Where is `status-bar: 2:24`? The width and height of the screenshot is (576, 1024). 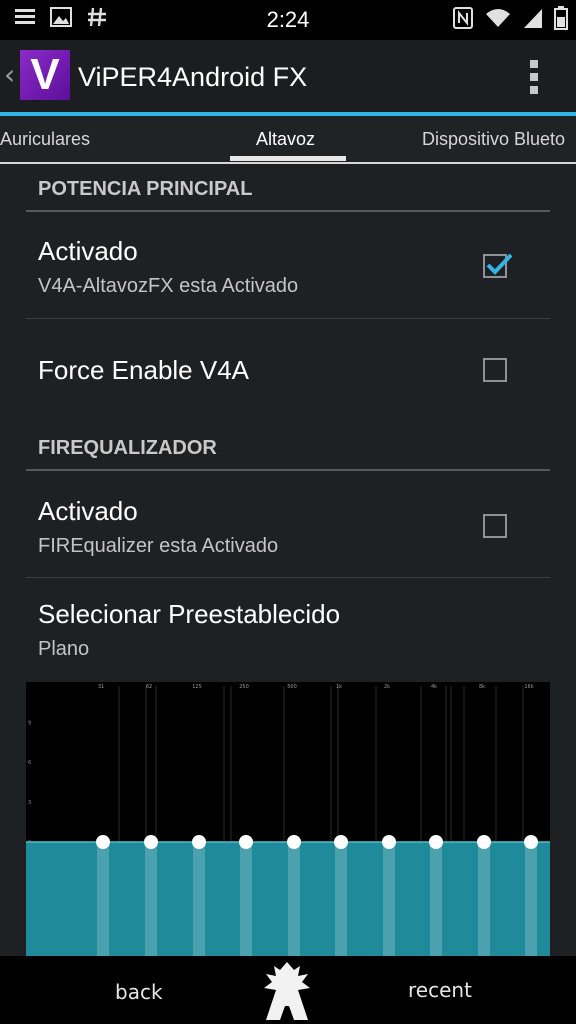 status-bar: 2:24 is located at coordinates (288, 20).